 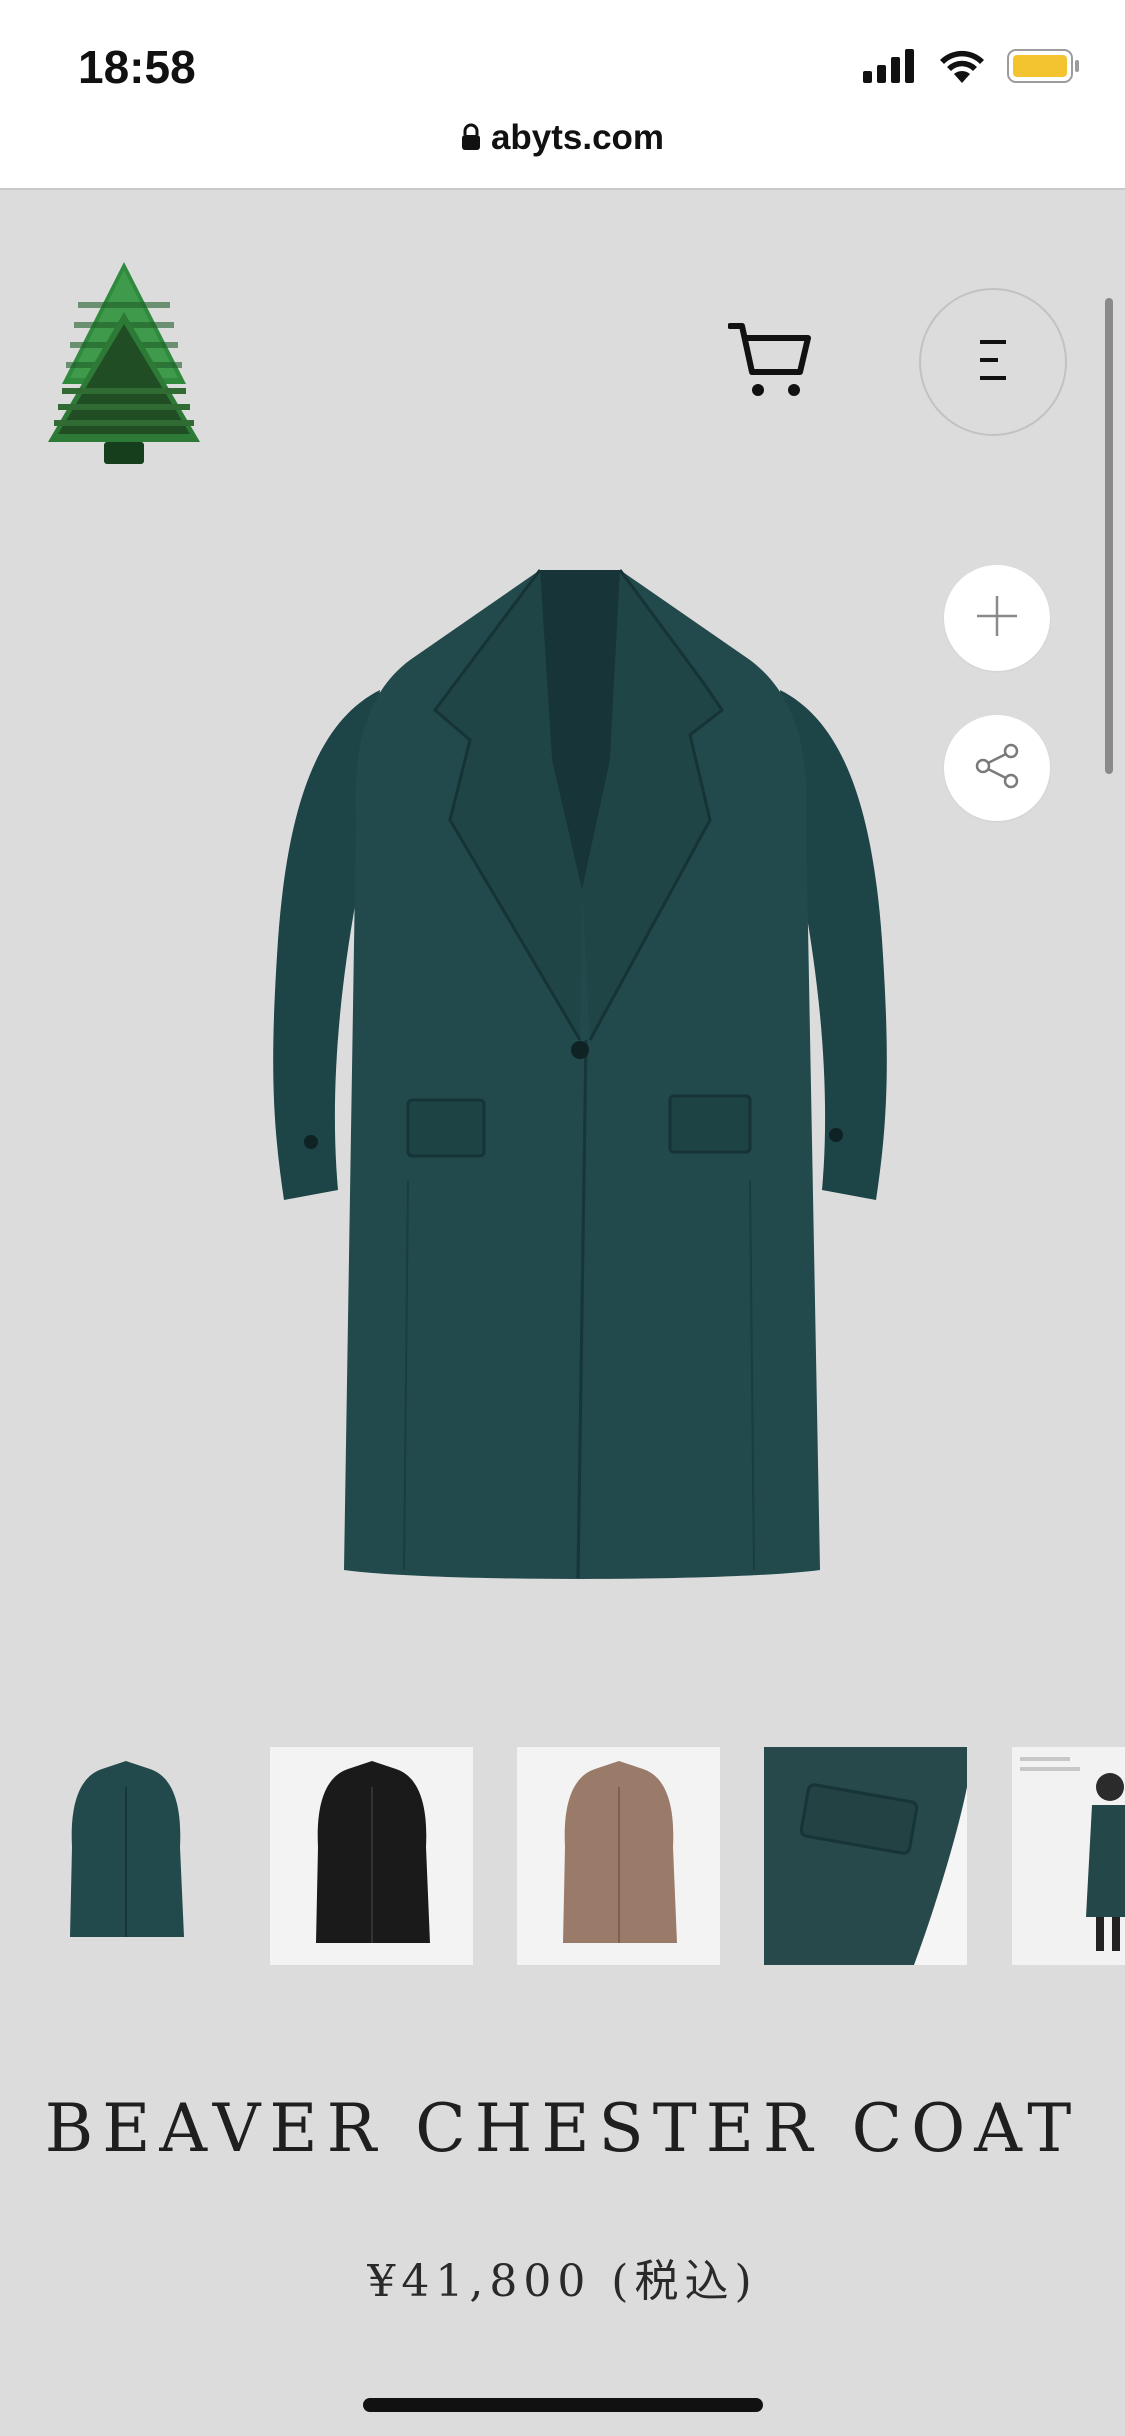 What do you see at coordinates (865, 1856) in the screenshot?
I see `pocket-detail-thumb` at bounding box center [865, 1856].